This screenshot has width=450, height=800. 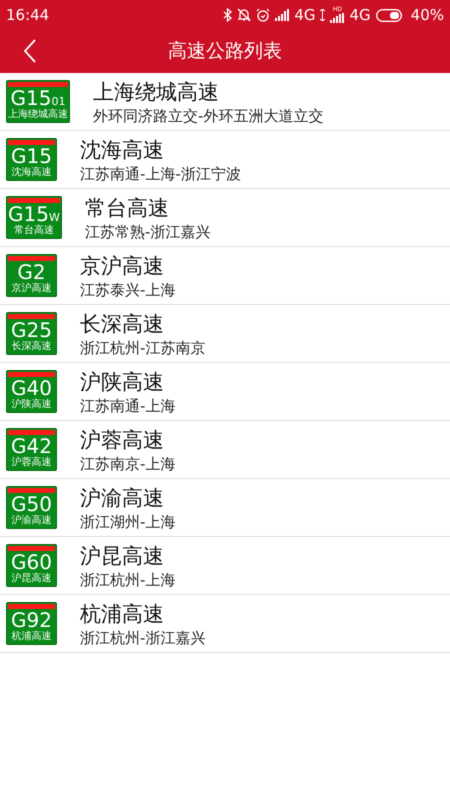 I want to click on highway-name: 京沪高速, so click(x=122, y=266).